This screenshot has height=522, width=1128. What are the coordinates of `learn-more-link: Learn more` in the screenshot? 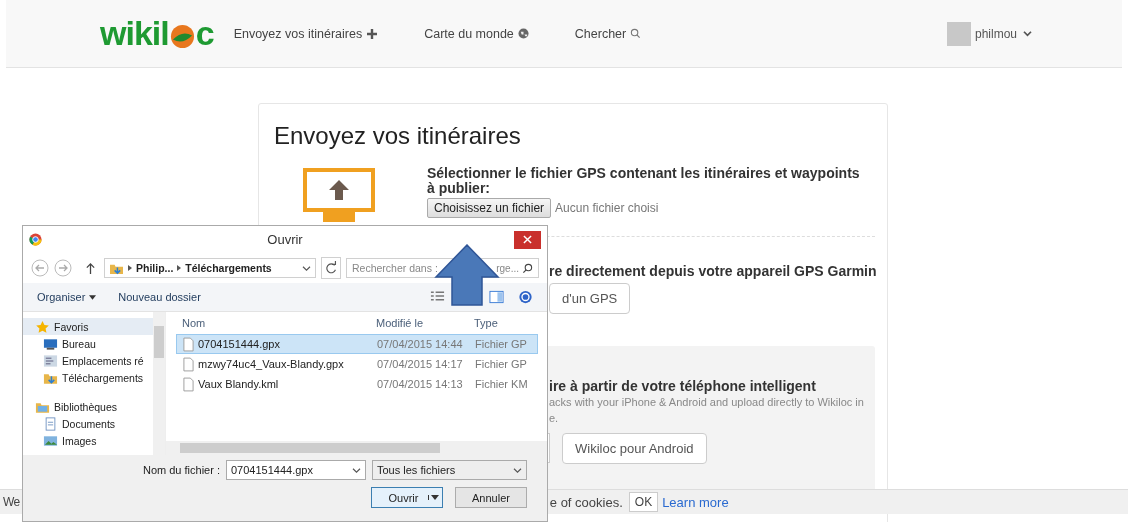 It's located at (695, 502).